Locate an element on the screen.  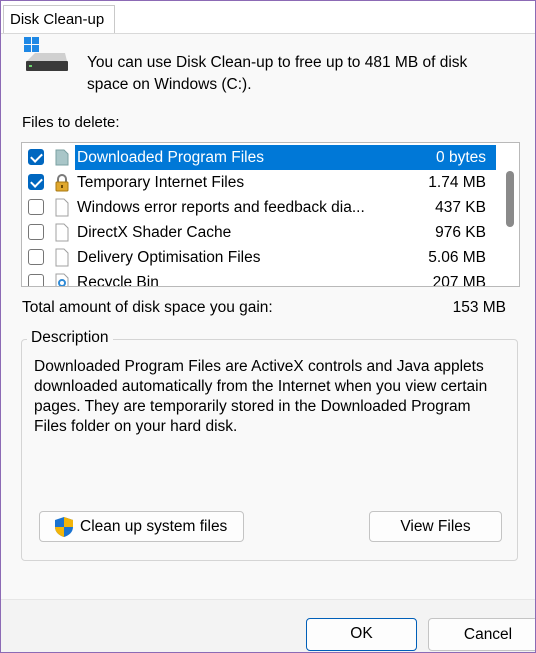
tab-disk-cleanup: Disk Clean-up is located at coordinates (59, 19).